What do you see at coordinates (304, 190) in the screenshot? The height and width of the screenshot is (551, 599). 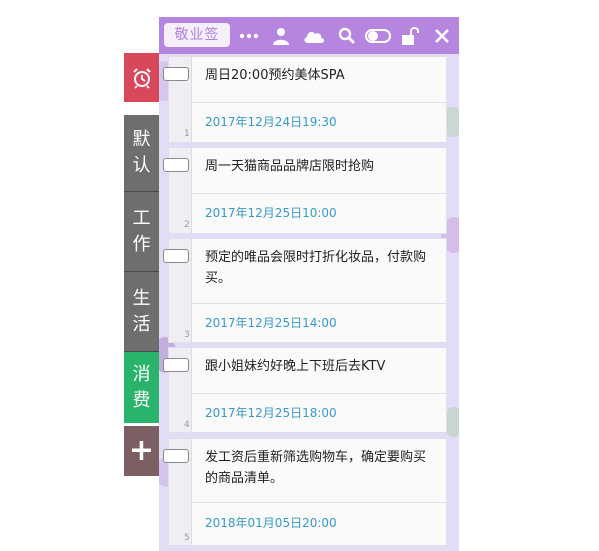 I see `note-card: 周一天猫商品品牌店限时抢购 2017年12月25日10:00 2` at bounding box center [304, 190].